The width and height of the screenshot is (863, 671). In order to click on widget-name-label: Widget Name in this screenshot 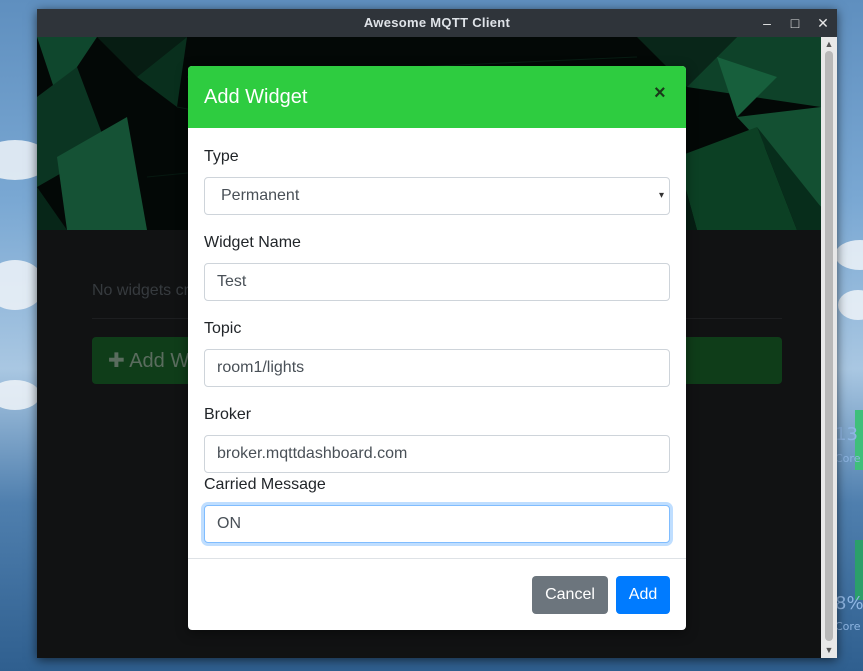, I will do `click(252, 242)`.